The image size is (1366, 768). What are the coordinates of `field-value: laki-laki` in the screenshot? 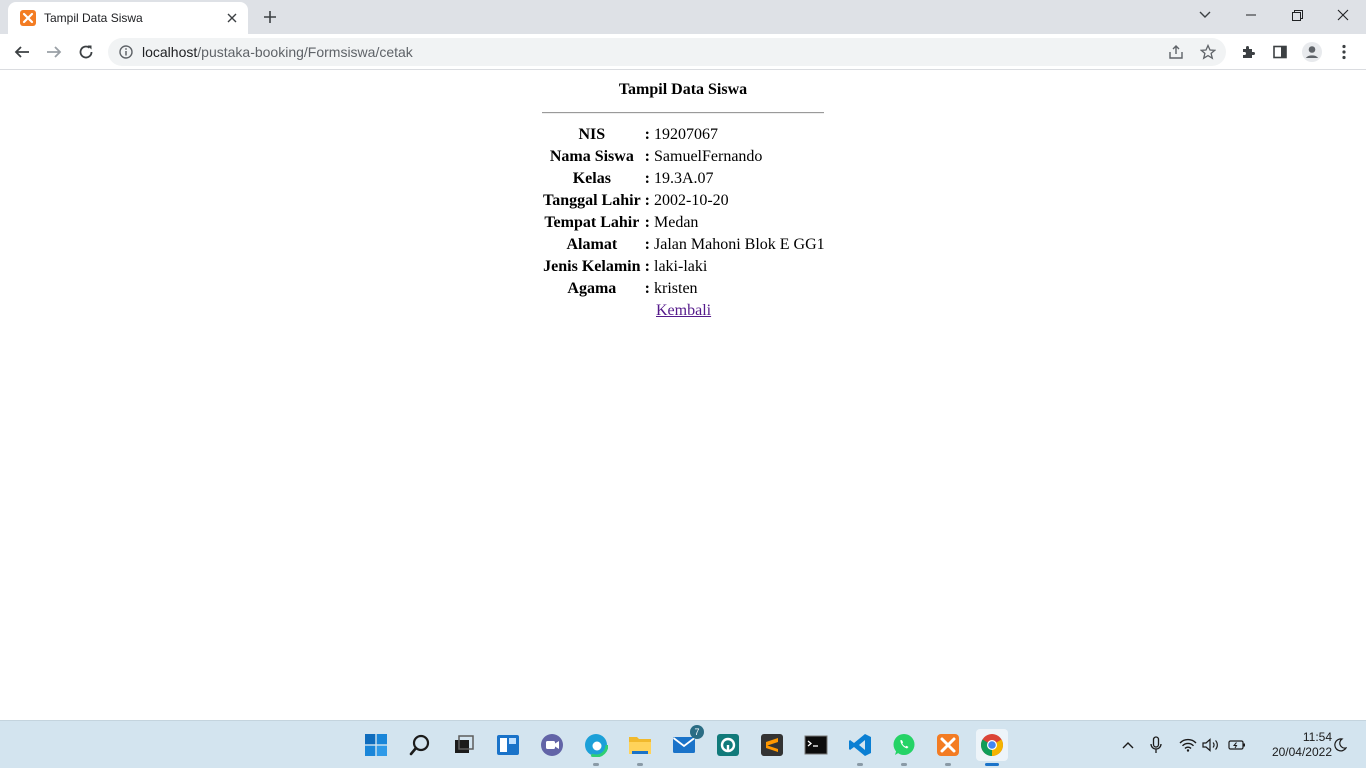 It's located at (681, 266).